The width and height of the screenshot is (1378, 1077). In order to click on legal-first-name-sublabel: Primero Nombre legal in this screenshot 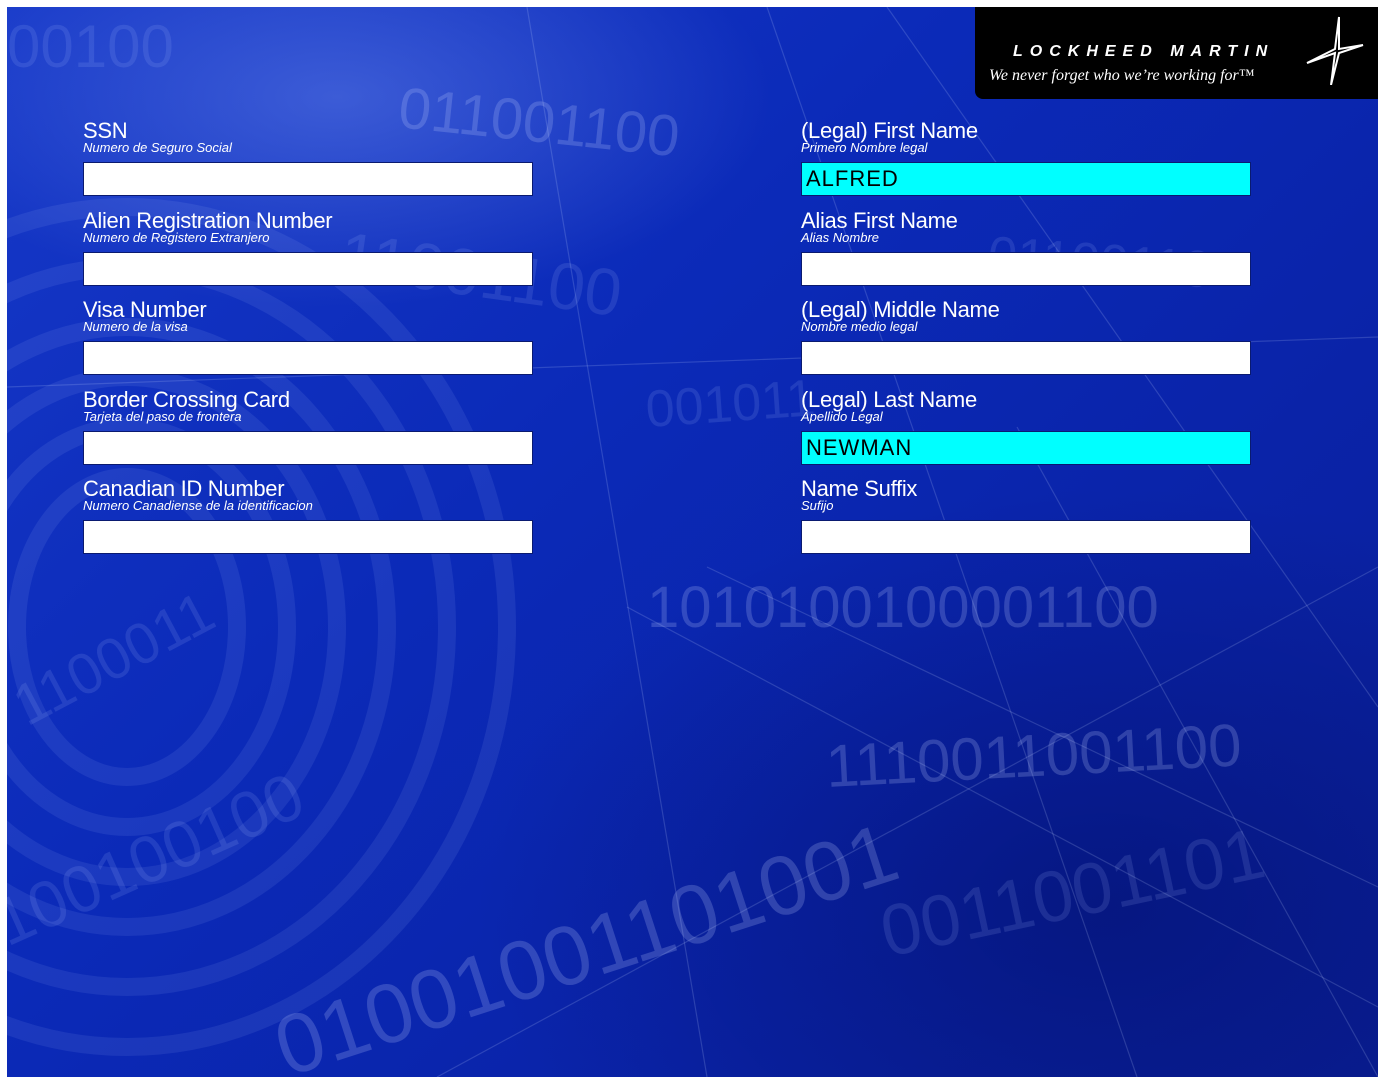, I will do `click(864, 147)`.